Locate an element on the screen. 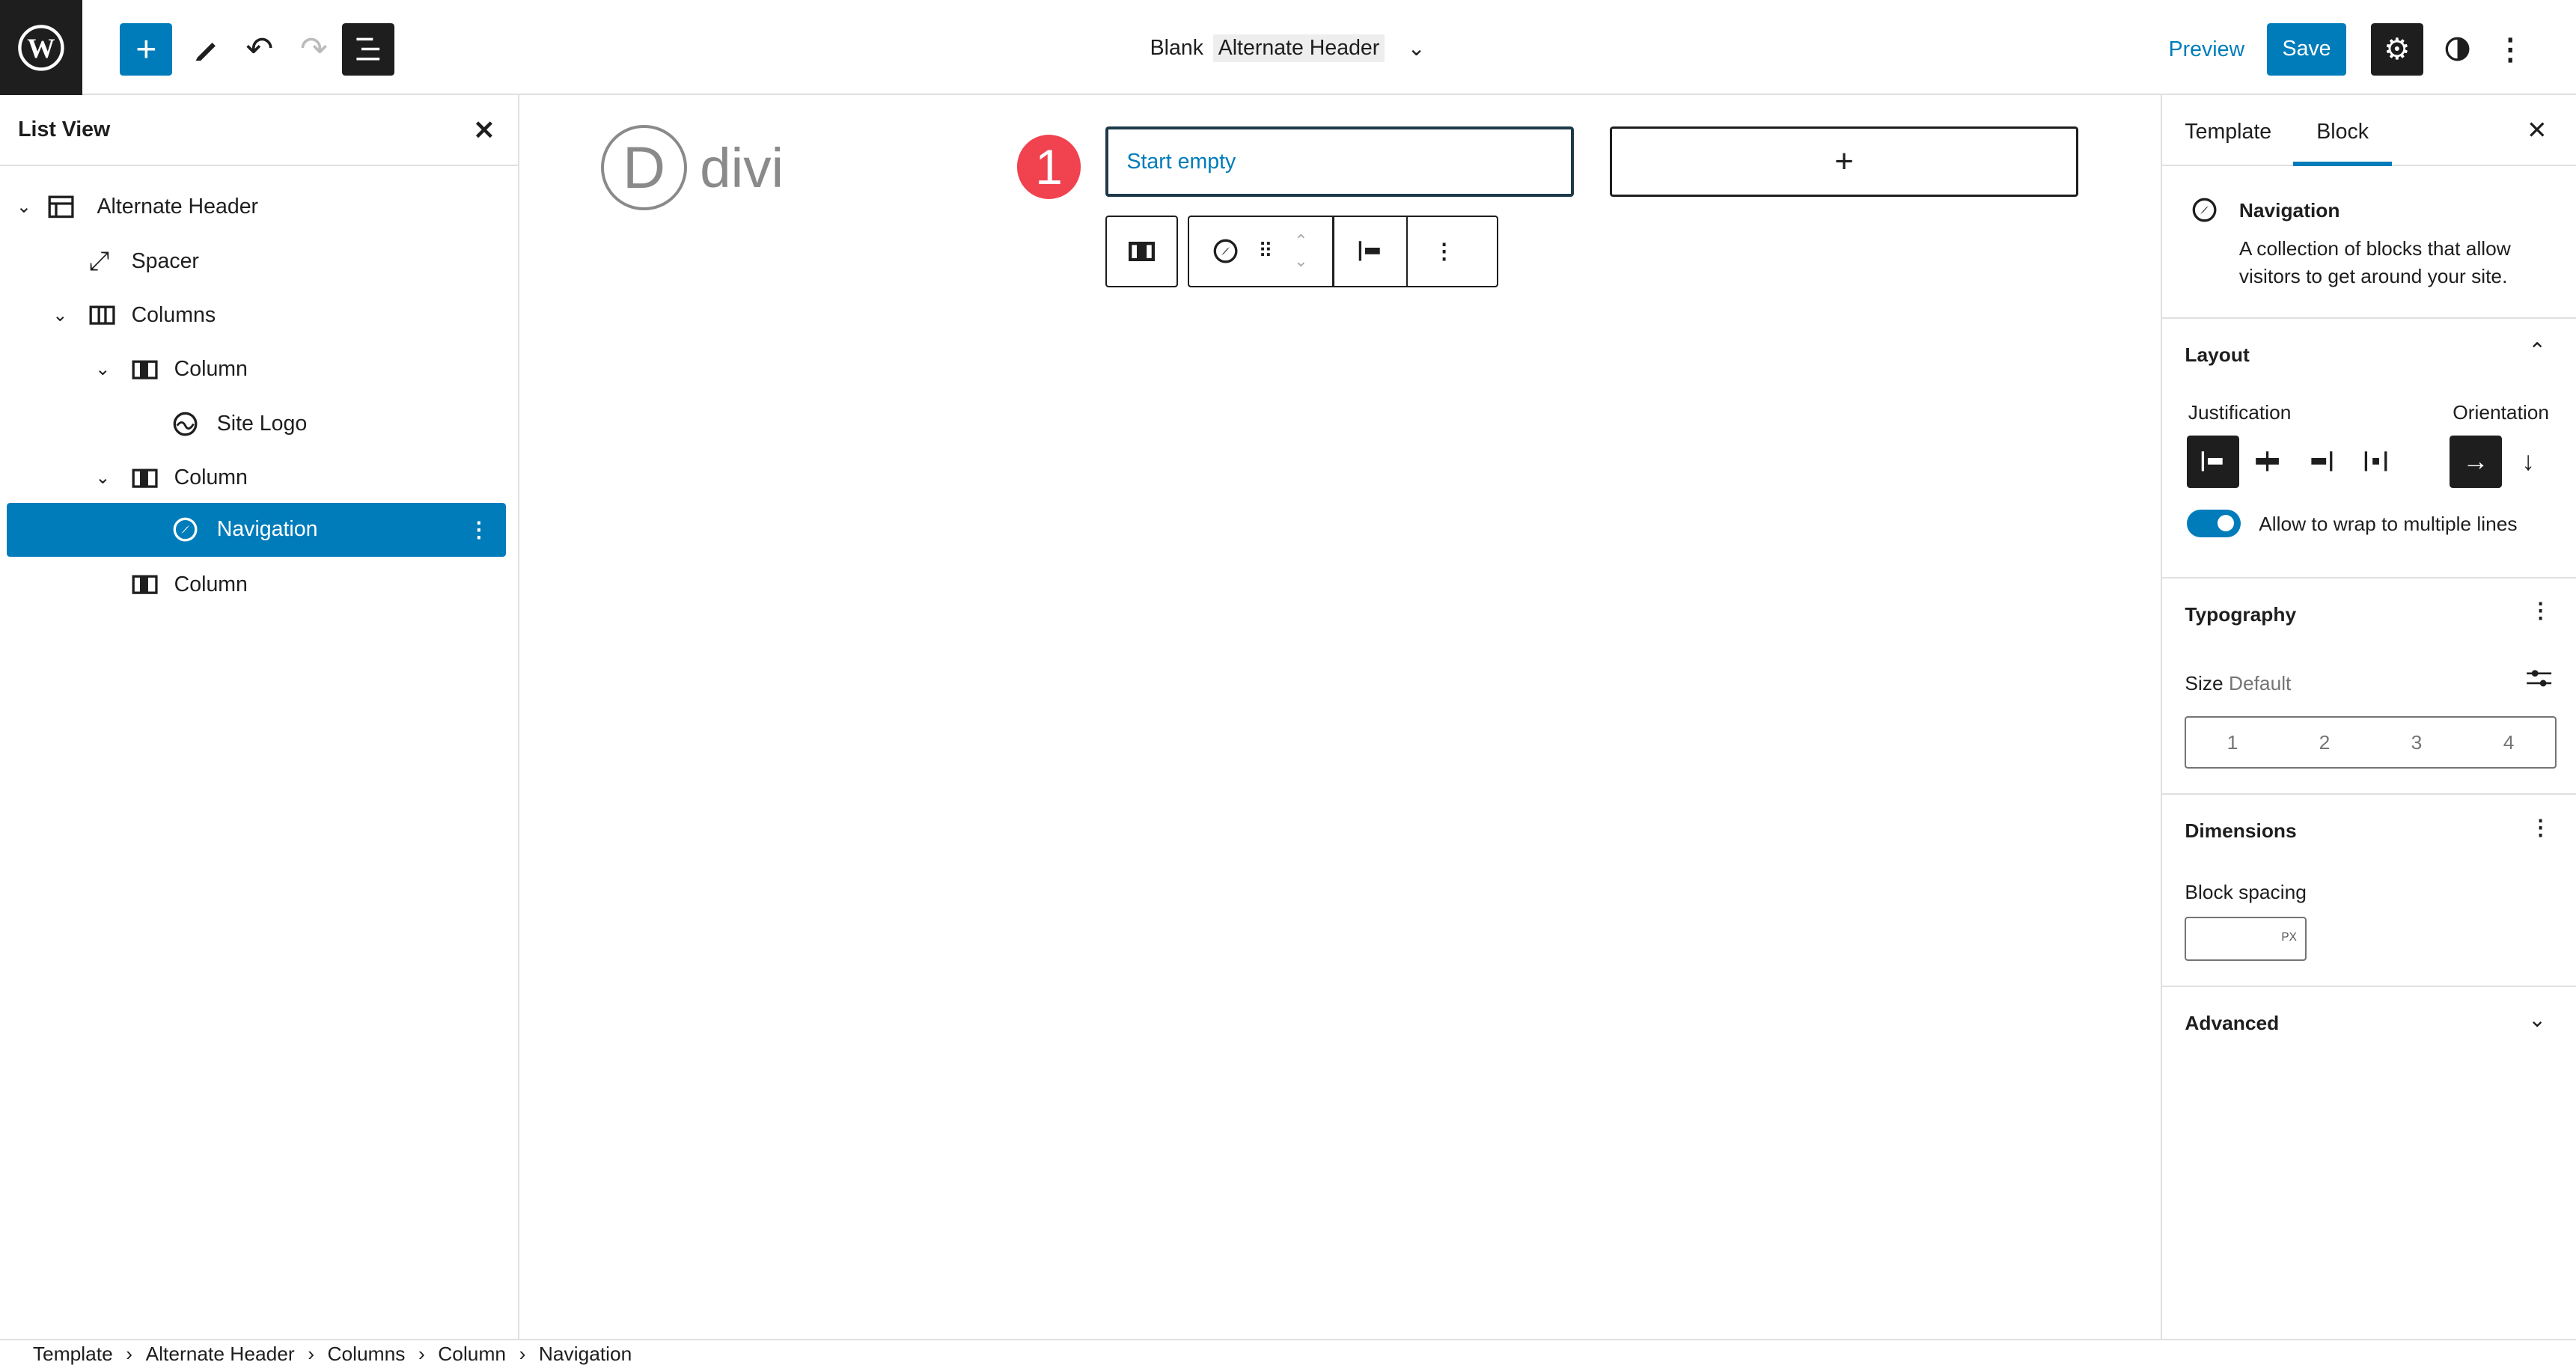  list-item-selected: Navigation ⋮ is located at coordinates (256, 530).